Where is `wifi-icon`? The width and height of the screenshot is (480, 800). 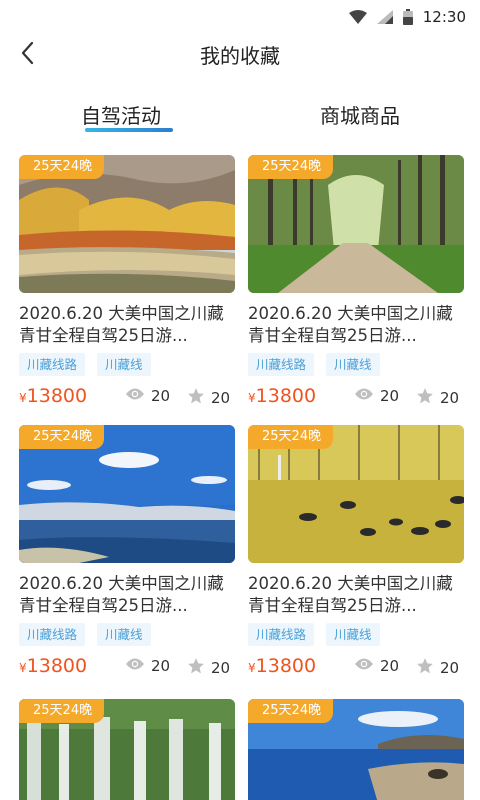
wifi-icon is located at coordinates (357, 17).